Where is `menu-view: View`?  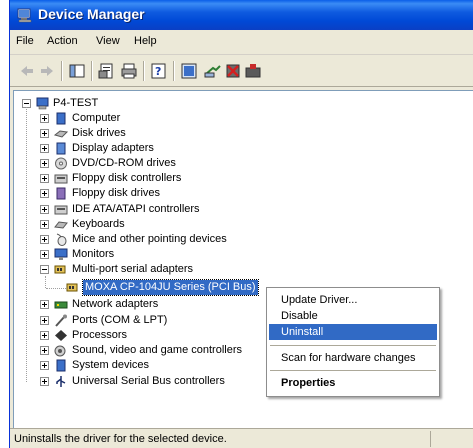 menu-view: View is located at coordinates (108, 41).